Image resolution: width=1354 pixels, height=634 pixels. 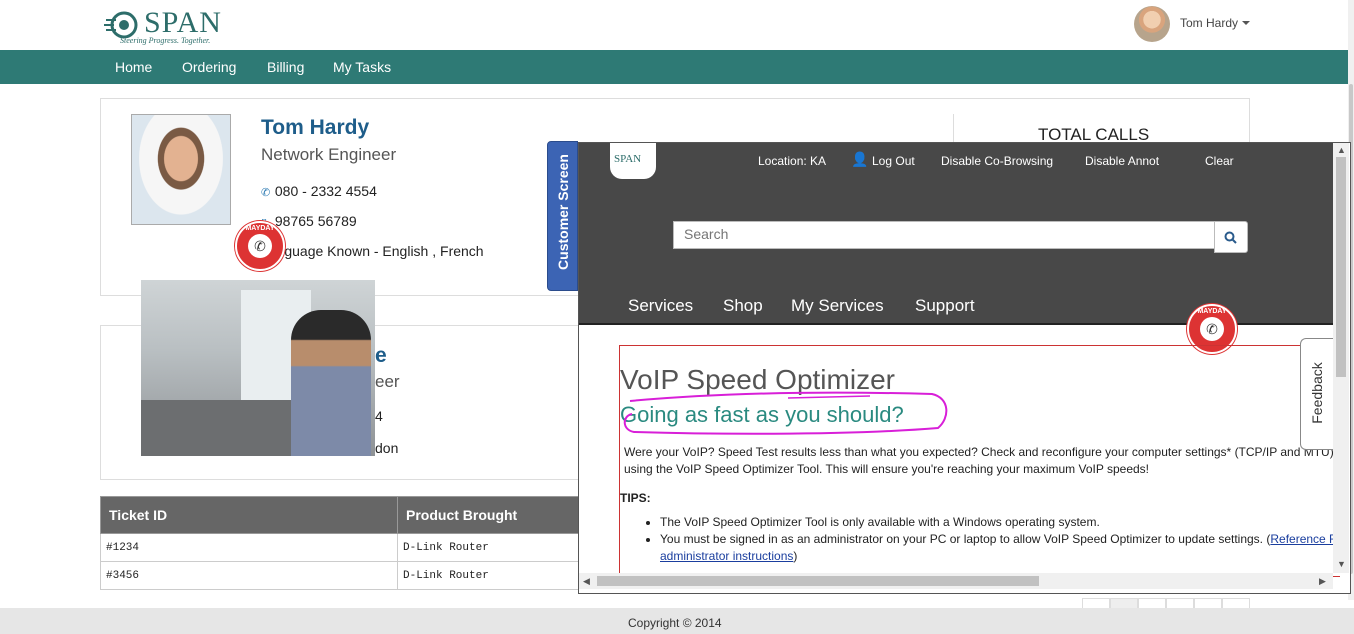 What do you see at coordinates (258, 368) in the screenshot?
I see `video-feed` at bounding box center [258, 368].